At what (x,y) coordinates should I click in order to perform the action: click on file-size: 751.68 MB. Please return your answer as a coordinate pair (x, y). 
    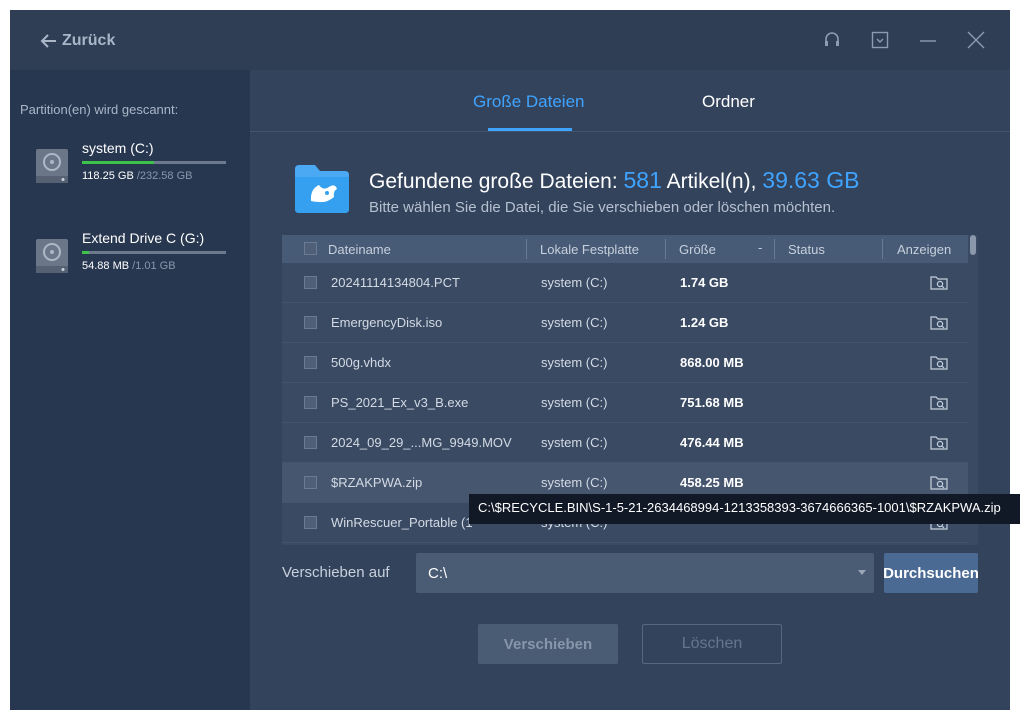
    Looking at the image, I should click on (712, 402).